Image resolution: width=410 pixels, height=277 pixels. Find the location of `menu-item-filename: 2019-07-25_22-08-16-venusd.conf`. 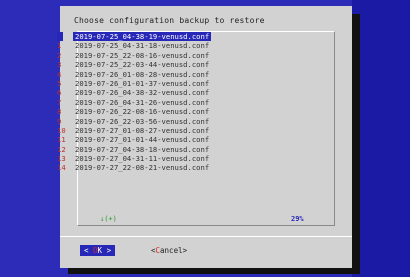

menu-item-filename: 2019-07-25_22-08-16-venusd.conf is located at coordinates (142, 55).